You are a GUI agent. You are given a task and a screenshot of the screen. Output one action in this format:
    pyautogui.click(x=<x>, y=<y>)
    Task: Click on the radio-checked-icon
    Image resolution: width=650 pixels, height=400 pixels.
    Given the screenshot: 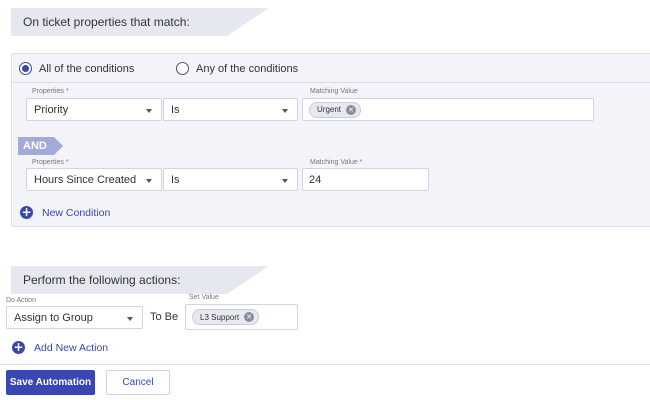 What is the action you would take?
    pyautogui.click(x=25, y=68)
    